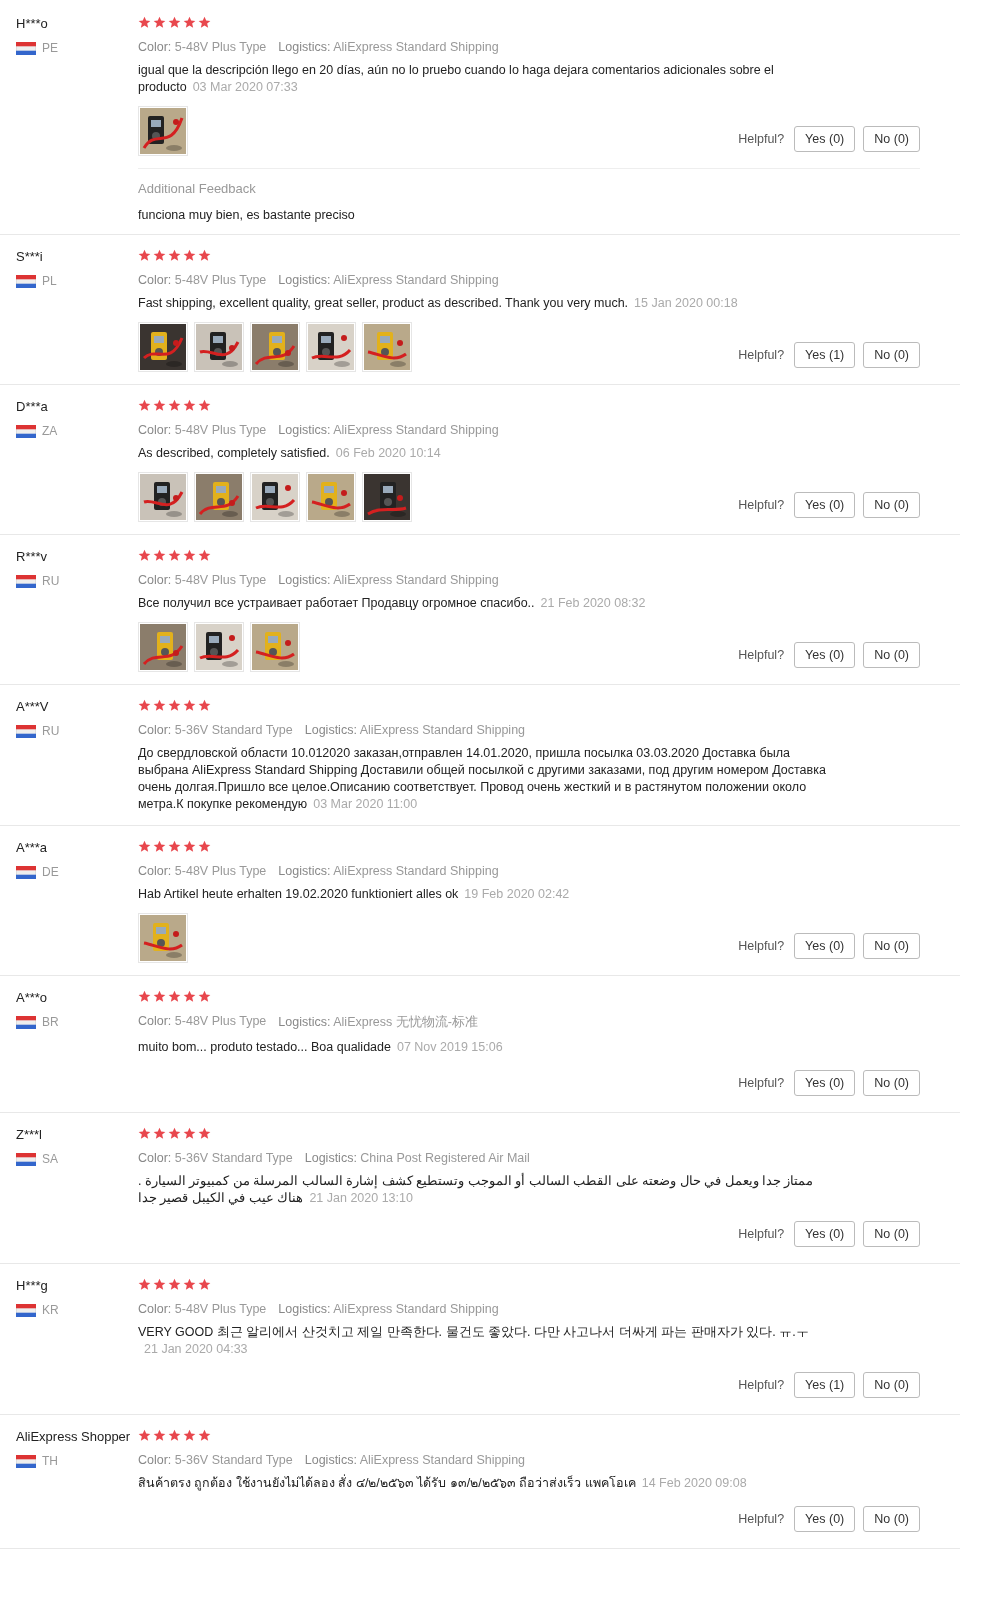 This screenshot has width=1000, height=1618. What do you see at coordinates (32, 706) in the screenshot?
I see `reviewer-name: A***V` at bounding box center [32, 706].